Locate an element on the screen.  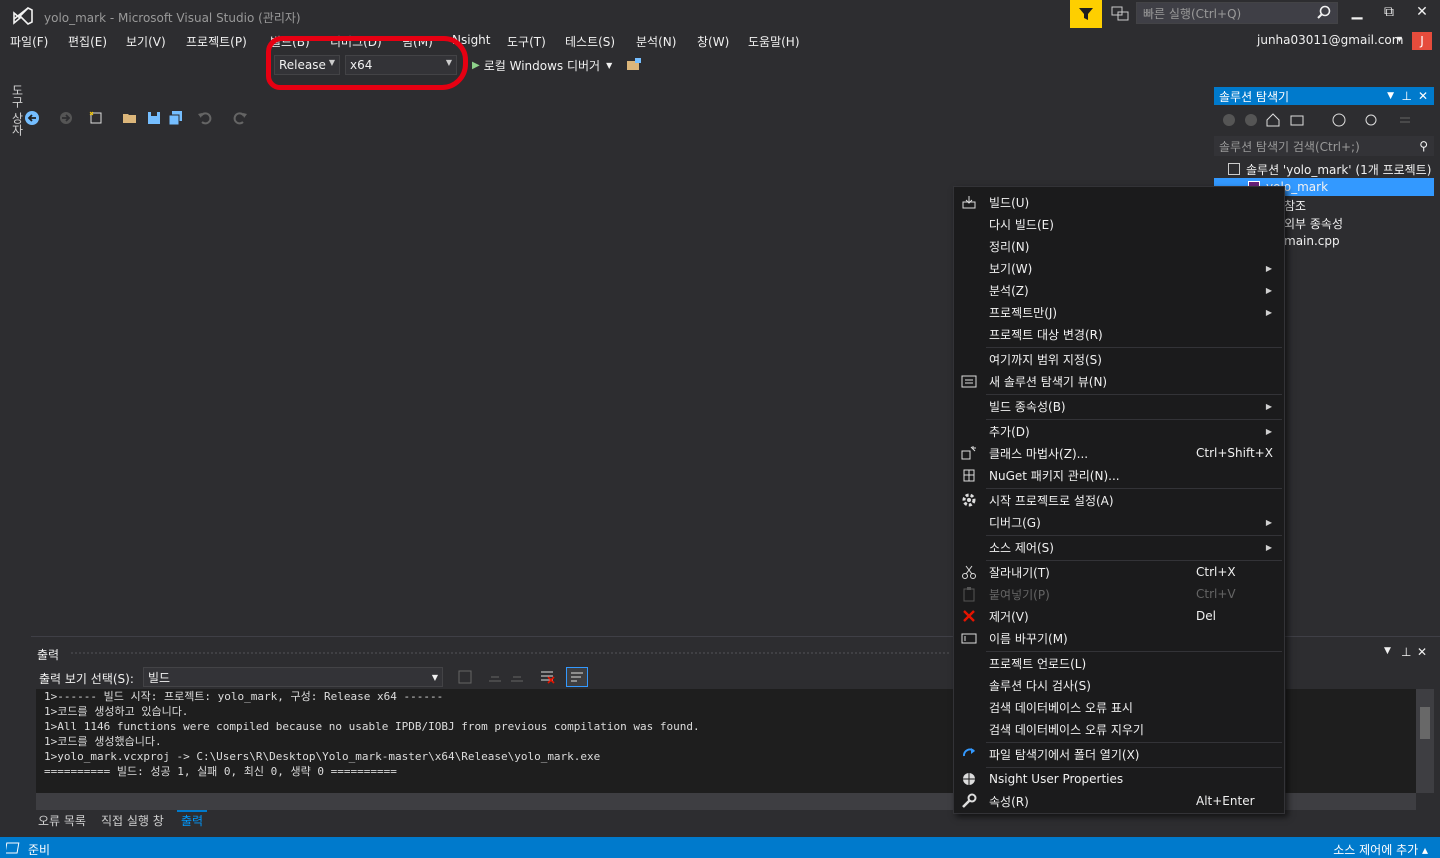
tab-error-list: 오류 목록 is located at coordinates (62, 820).